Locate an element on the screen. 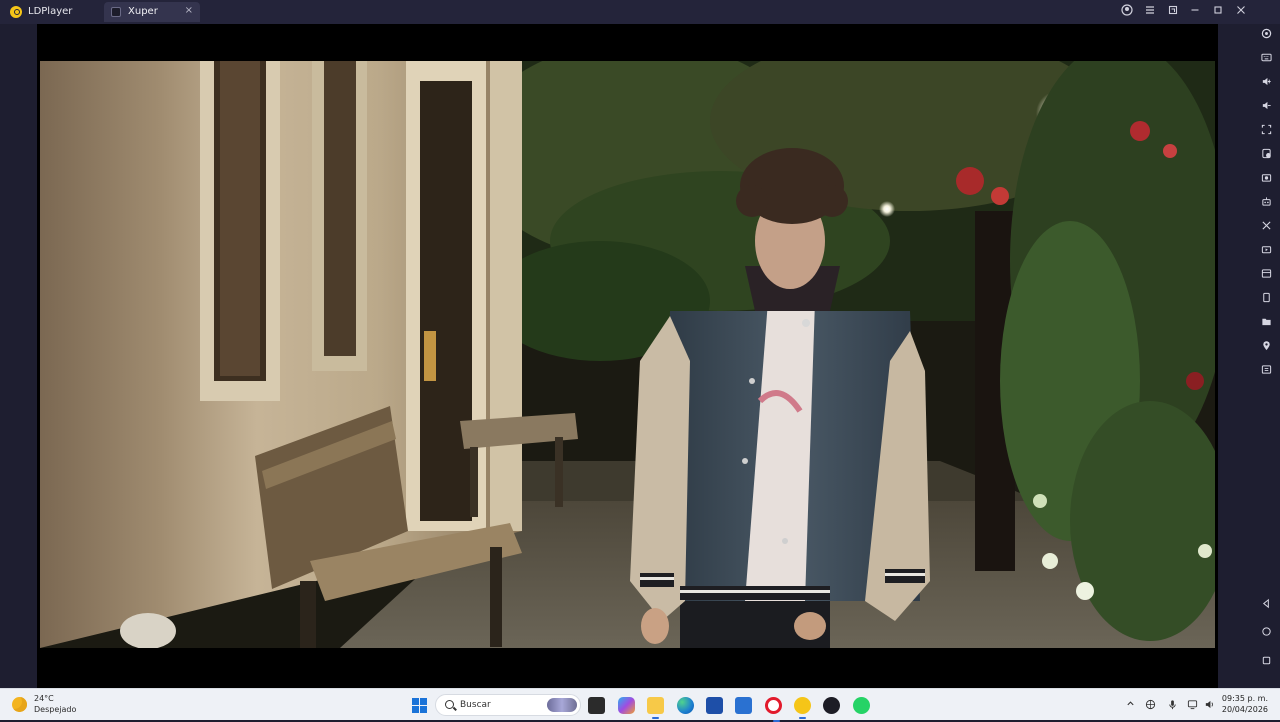  chevron-up-icon is located at coordinates (1130, 705).